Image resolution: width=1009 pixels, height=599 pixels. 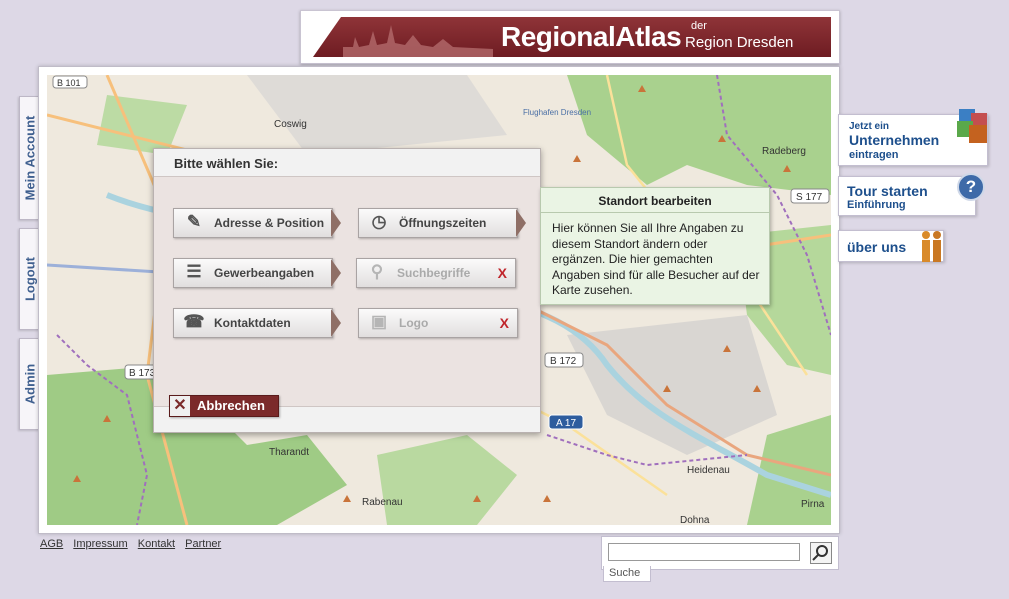 I want to click on footer-link-agb: AGB, so click(x=51, y=544).